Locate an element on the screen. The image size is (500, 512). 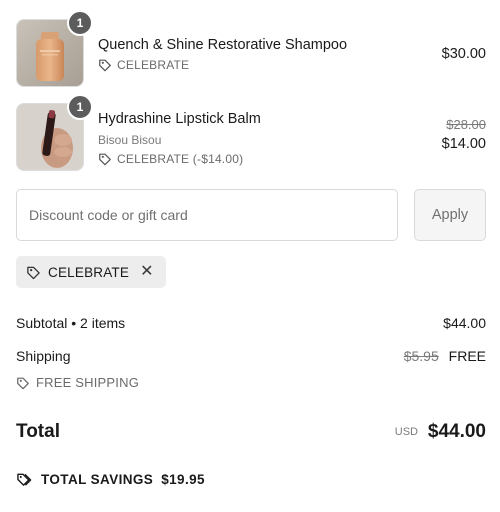
applied-discount-chip: CELEBRATE ✕ is located at coordinates (91, 272).